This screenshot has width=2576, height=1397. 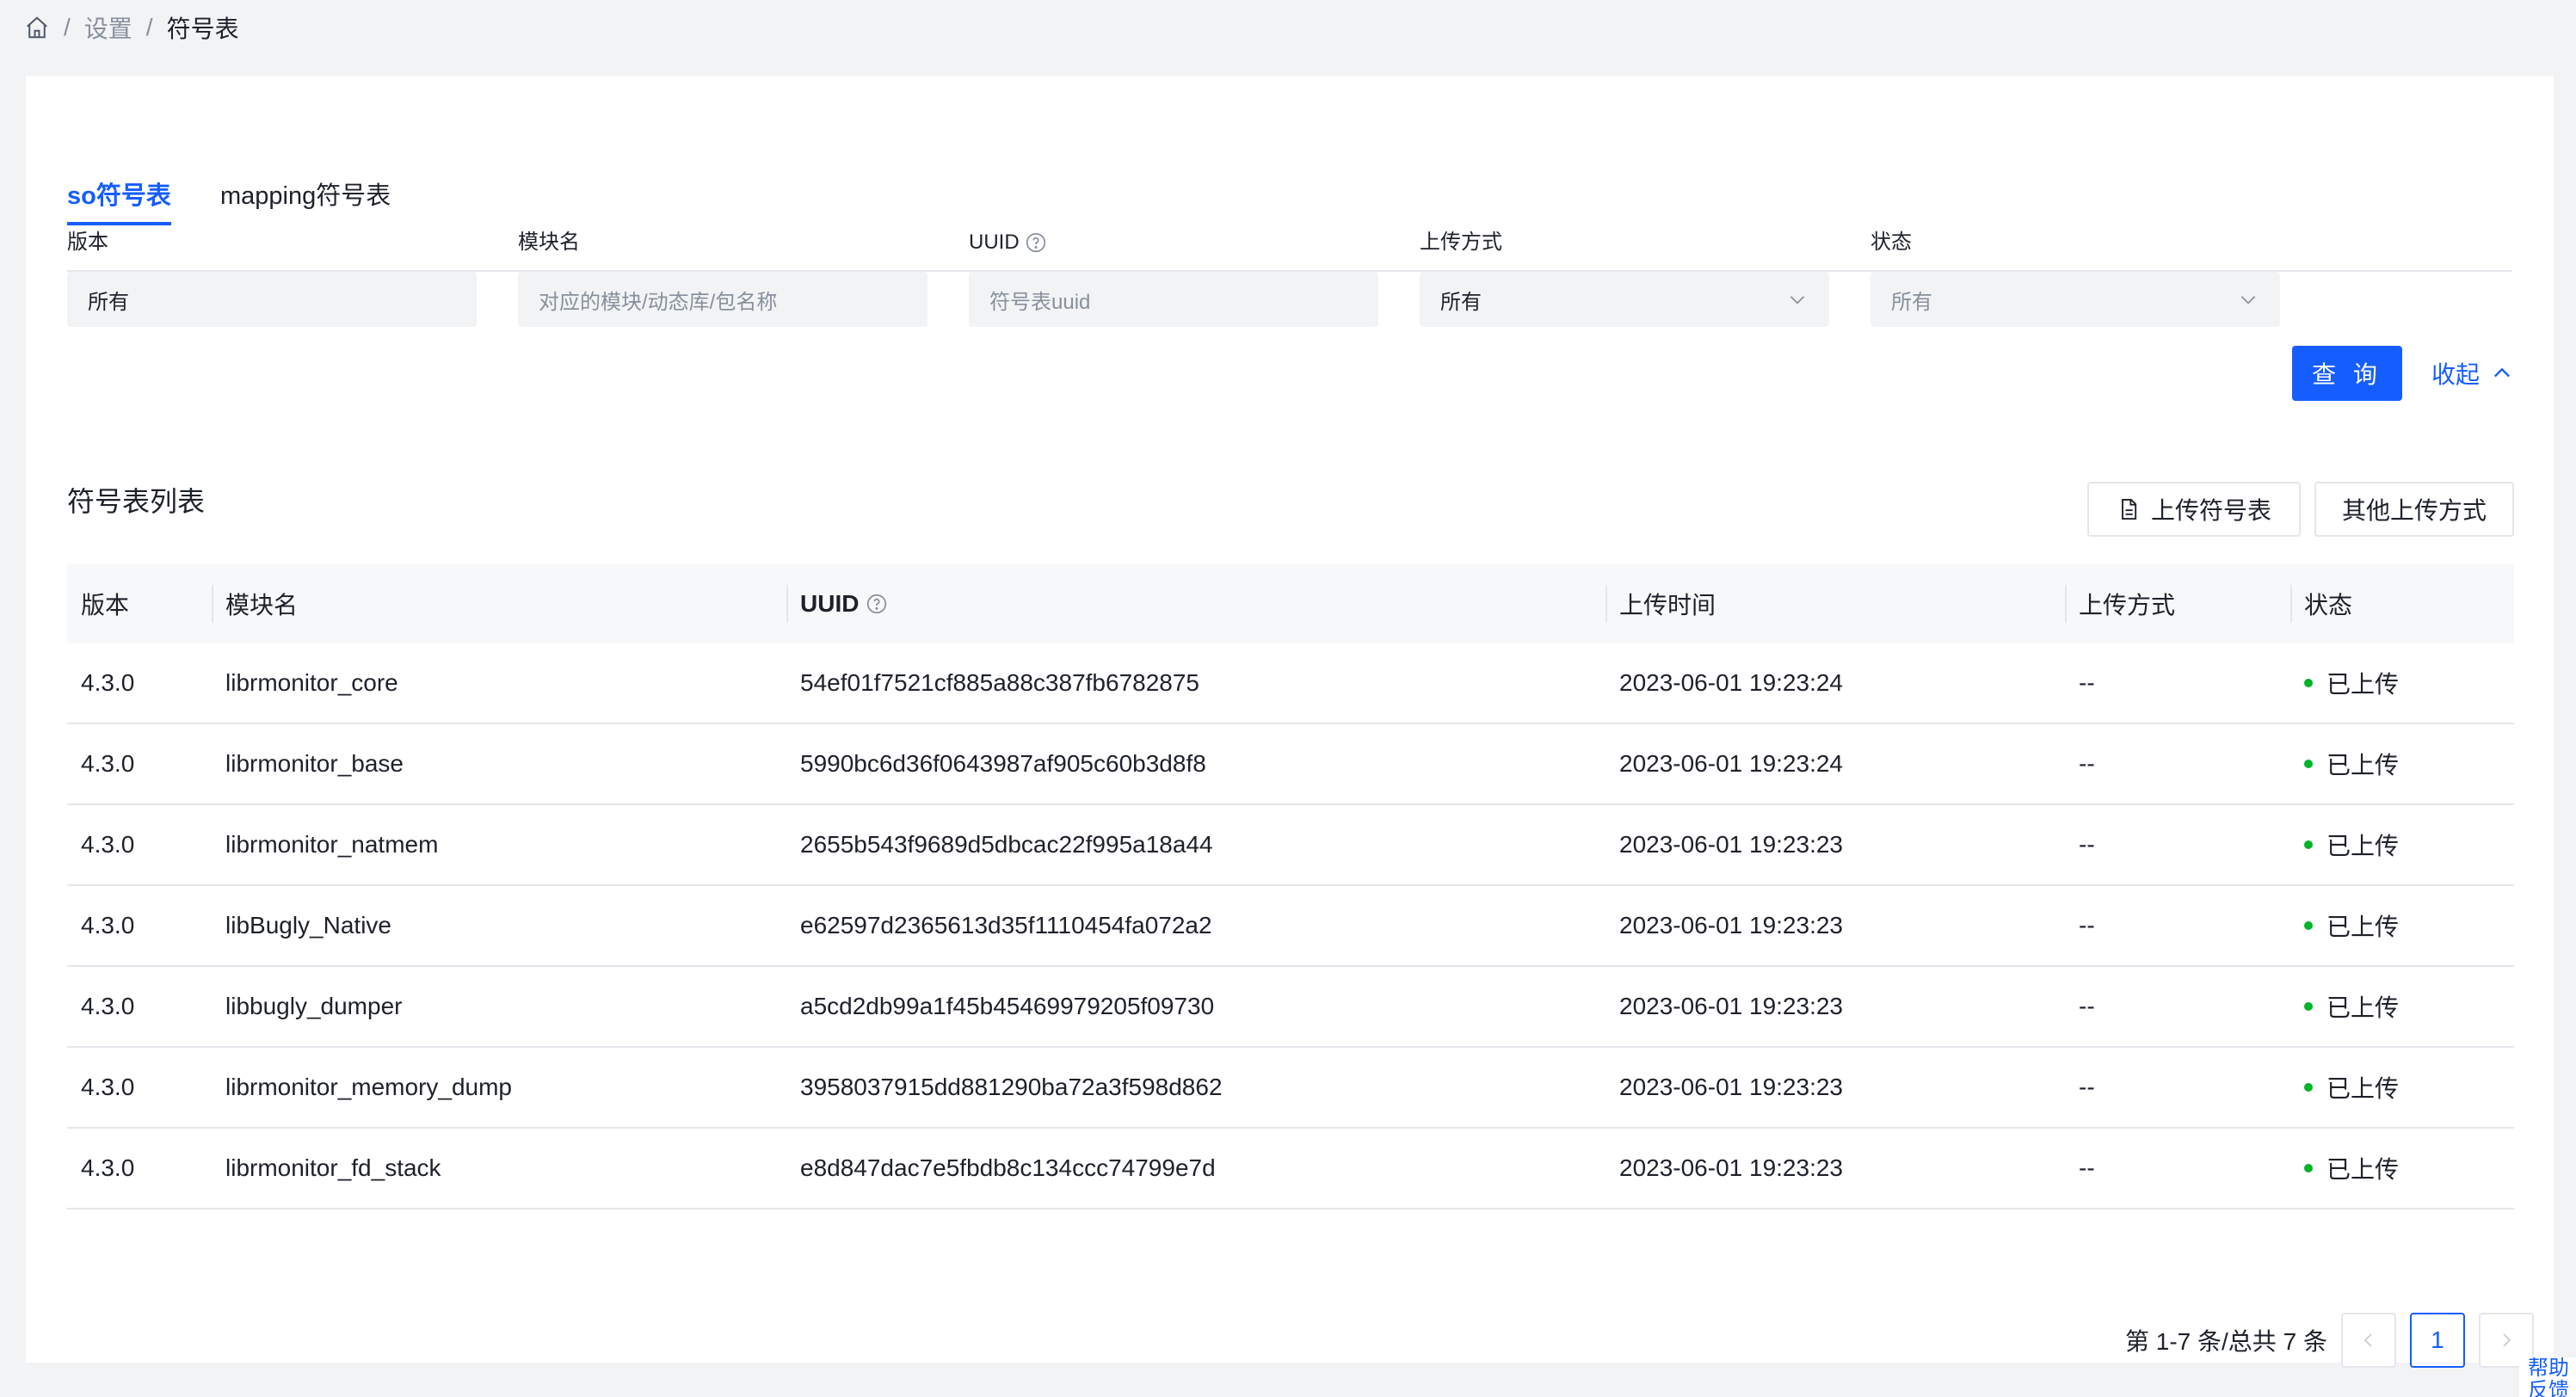 I want to click on filter-uuid: UUID 符号表uuid, so click(x=1174, y=277).